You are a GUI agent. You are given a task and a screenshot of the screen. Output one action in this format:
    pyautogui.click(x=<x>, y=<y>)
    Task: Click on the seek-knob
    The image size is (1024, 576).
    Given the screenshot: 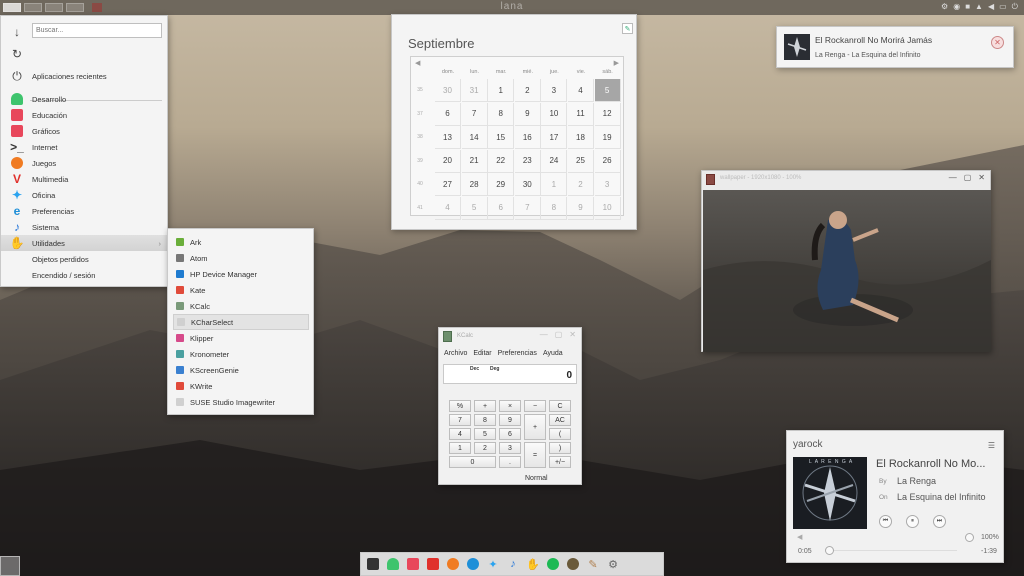 What is the action you would take?
    pyautogui.click(x=829, y=550)
    